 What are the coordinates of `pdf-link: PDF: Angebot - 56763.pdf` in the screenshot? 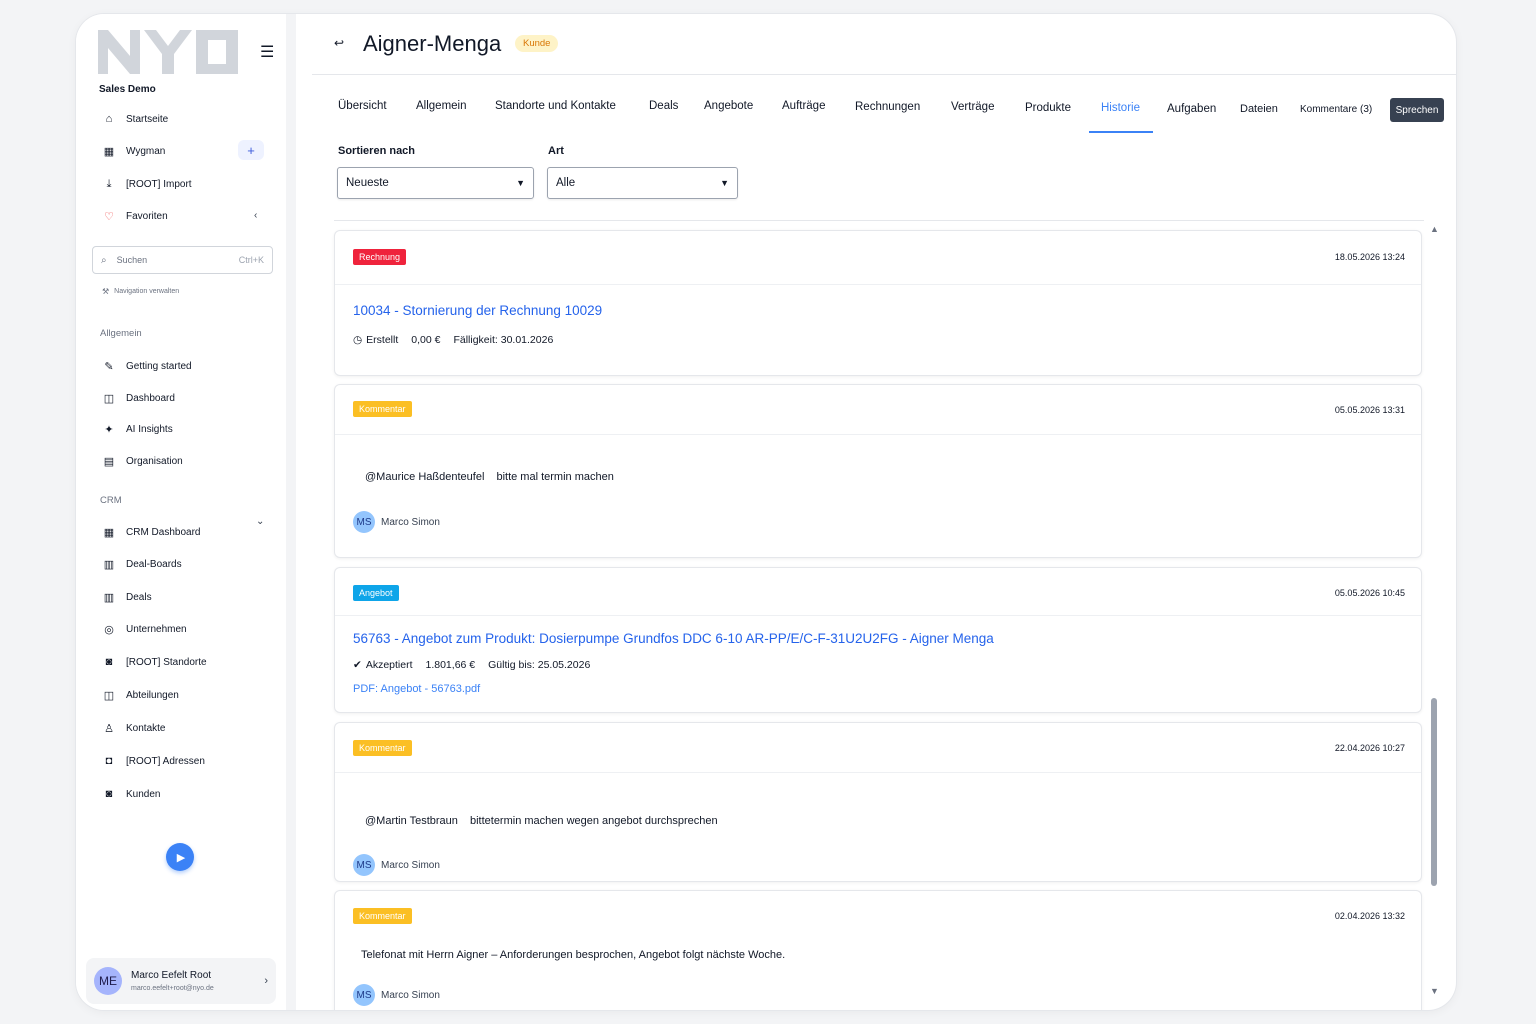 It's located at (416, 689).